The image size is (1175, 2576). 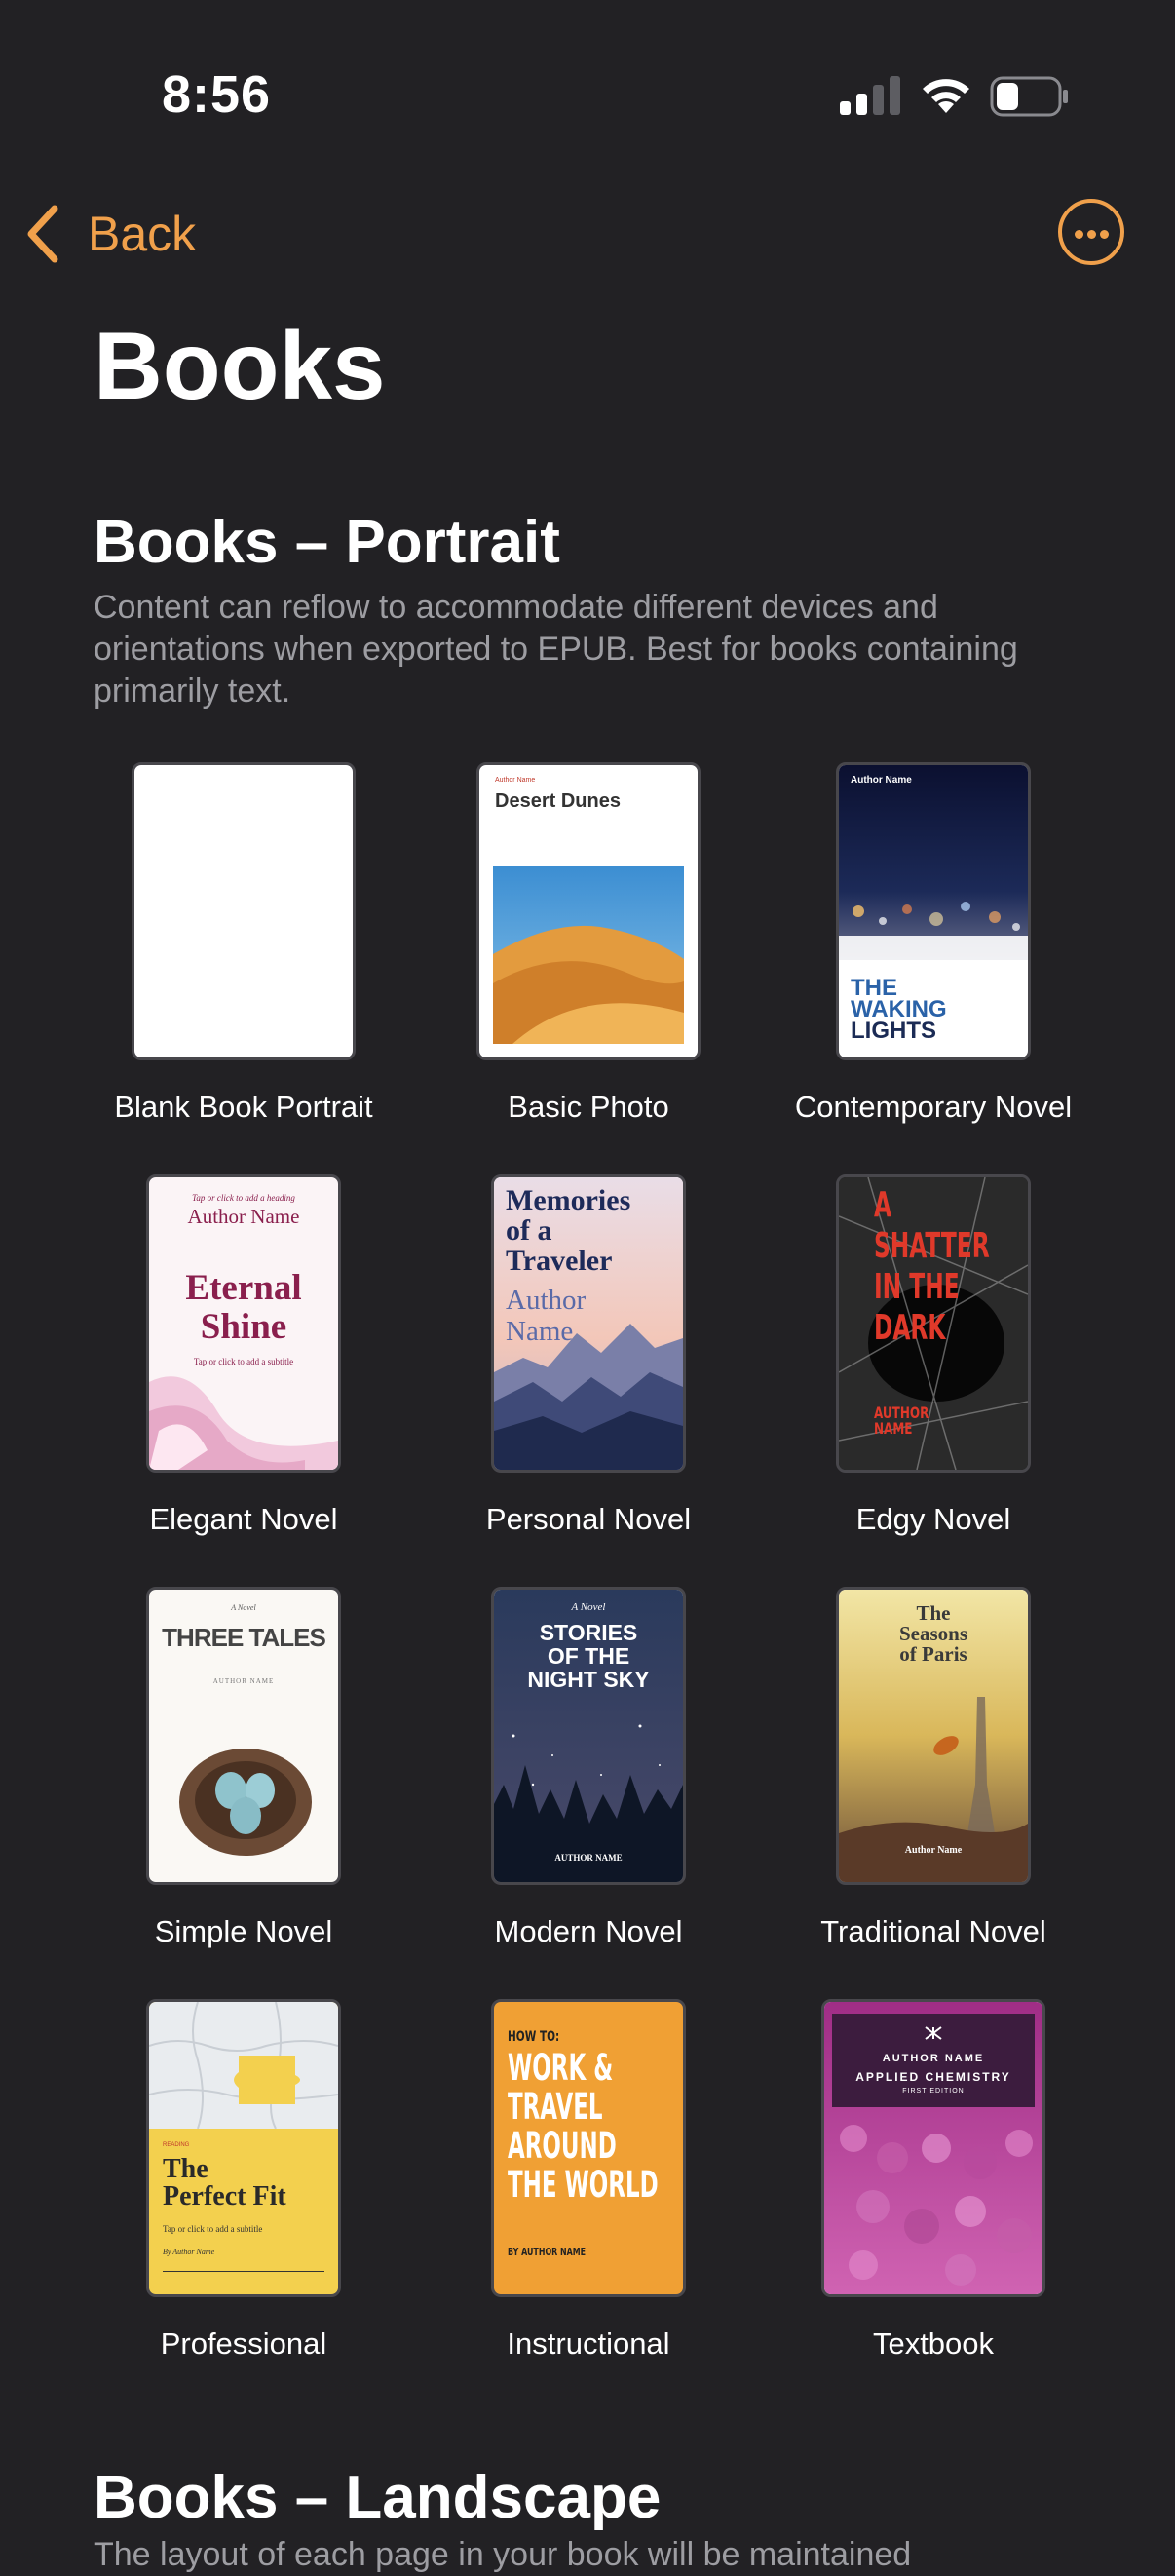 I want to click on template-thumbnail: A SHATTER IN THE DARK AUTHOR NAME, so click(x=933, y=1323).